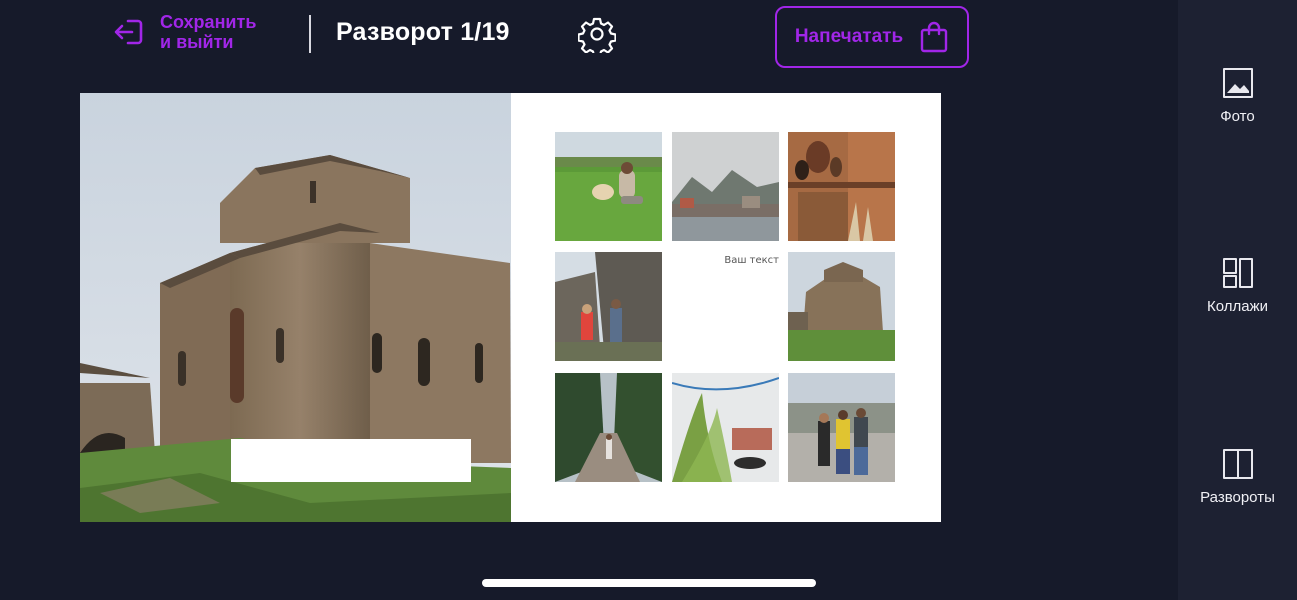 The height and width of the screenshot is (600, 1297). I want to click on cypress-alley-photo, so click(608, 427).